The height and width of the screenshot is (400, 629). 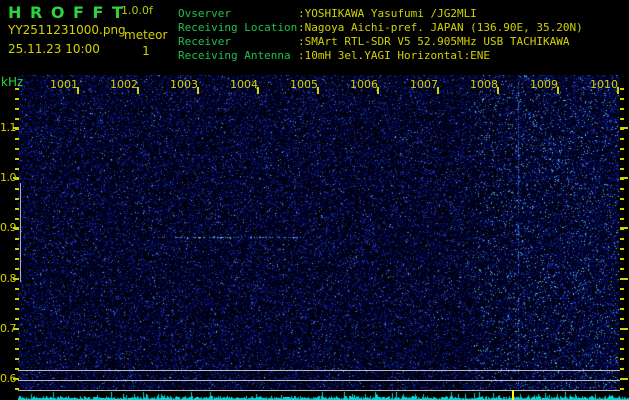 What do you see at coordinates (66, 12) in the screenshot?
I see `app-title: H R O F F T` at bounding box center [66, 12].